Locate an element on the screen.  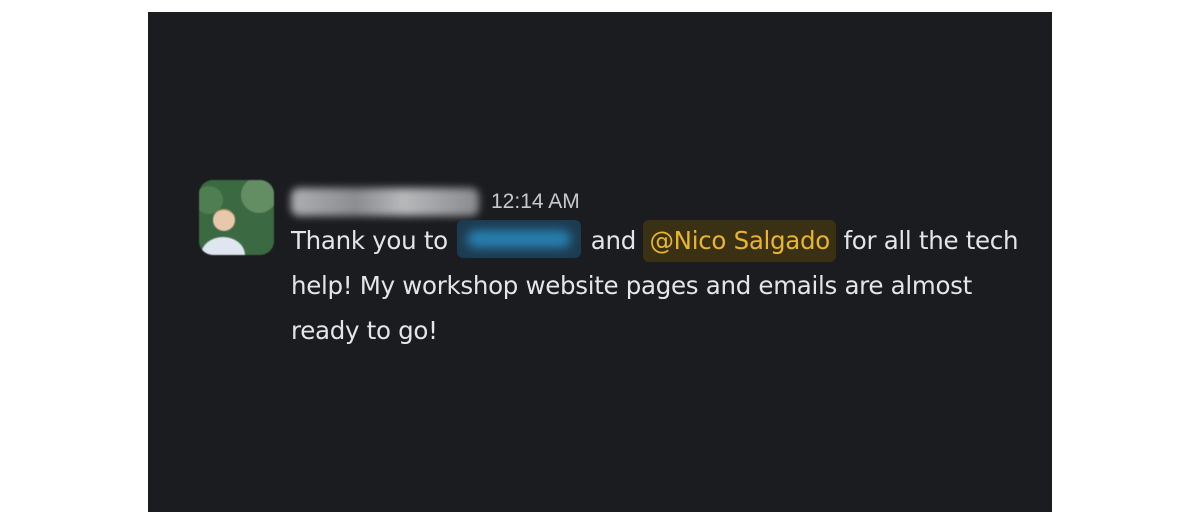
avatar-image is located at coordinates (236, 217).